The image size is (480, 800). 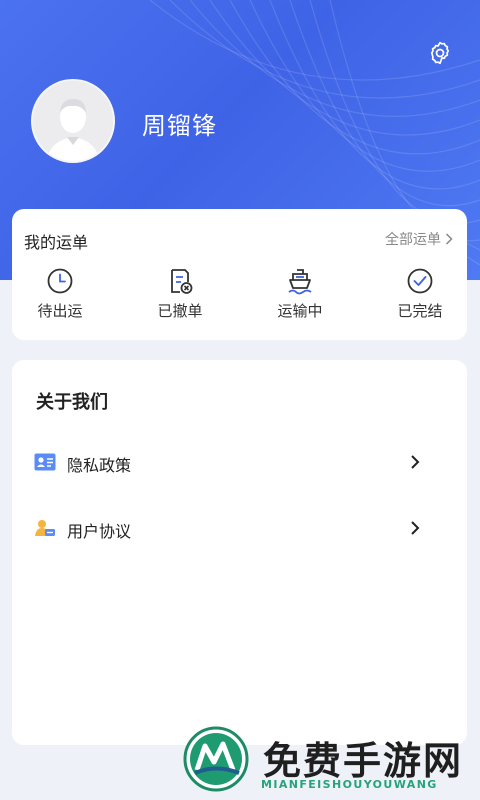 What do you see at coordinates (216, 759) in the screenshot?
I see `watermark-logo-icon` at bounding box center [216, 759].